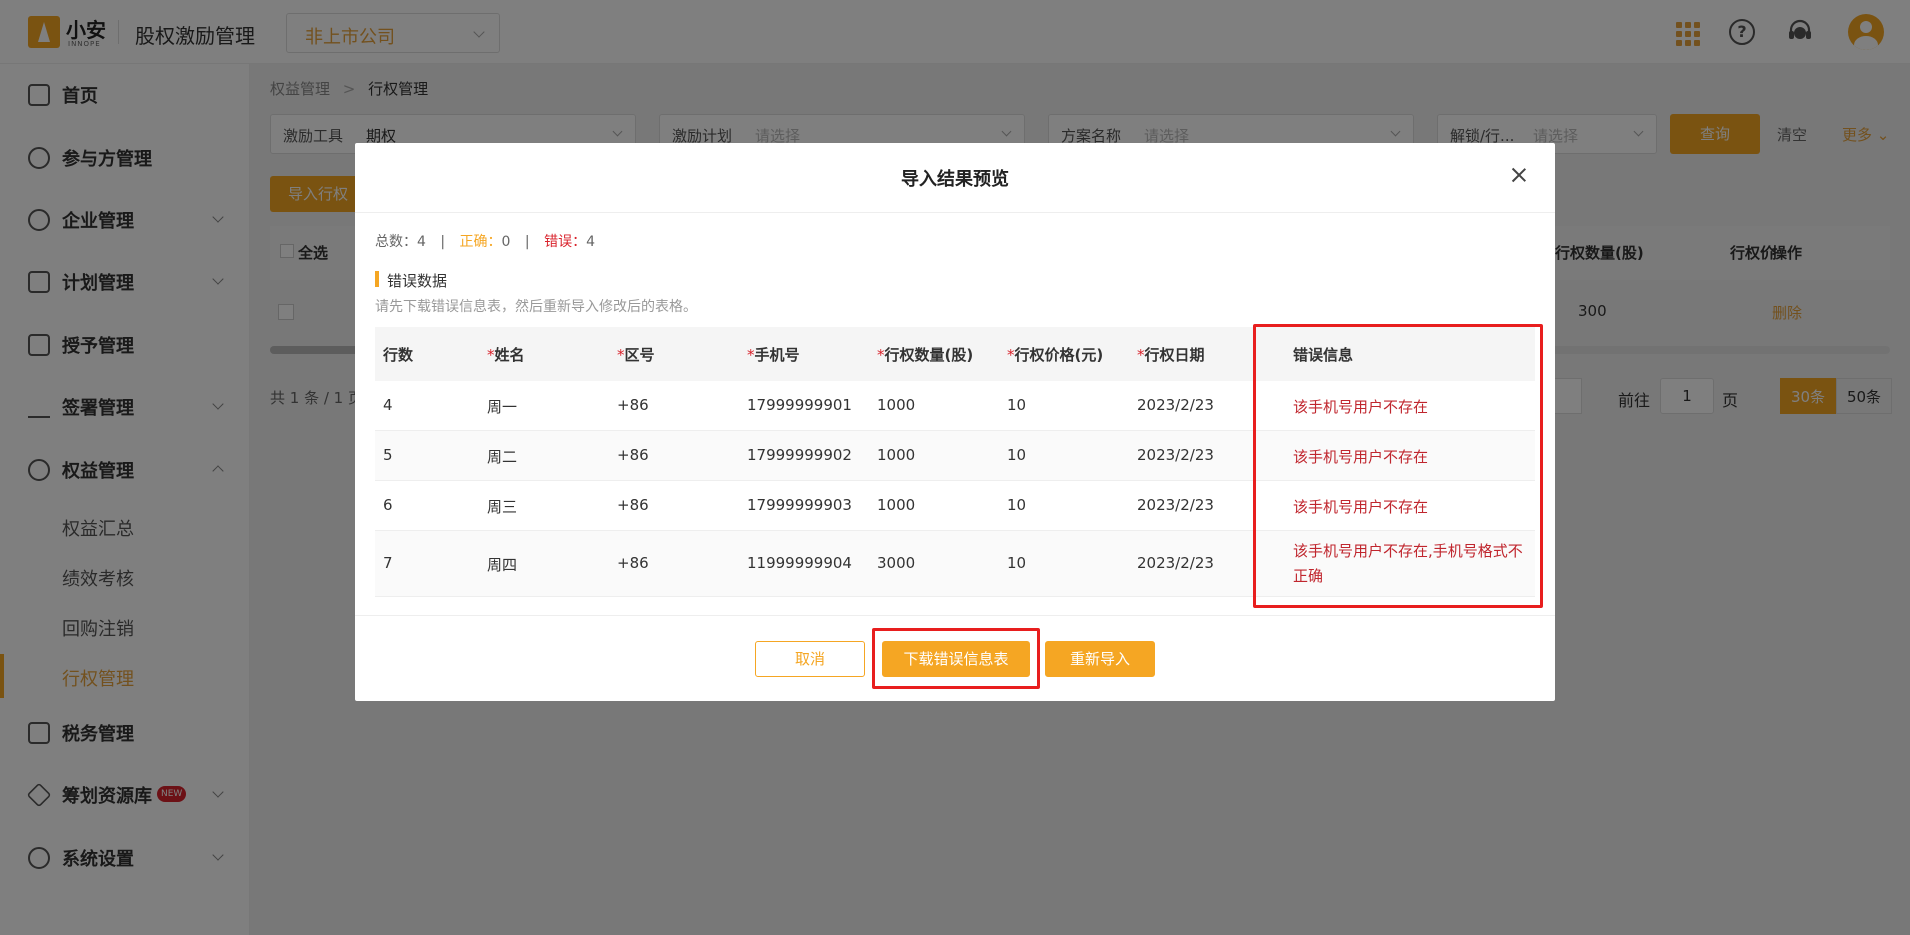  I want to click on modal-title: 导入结果预览, so click(955, 179).